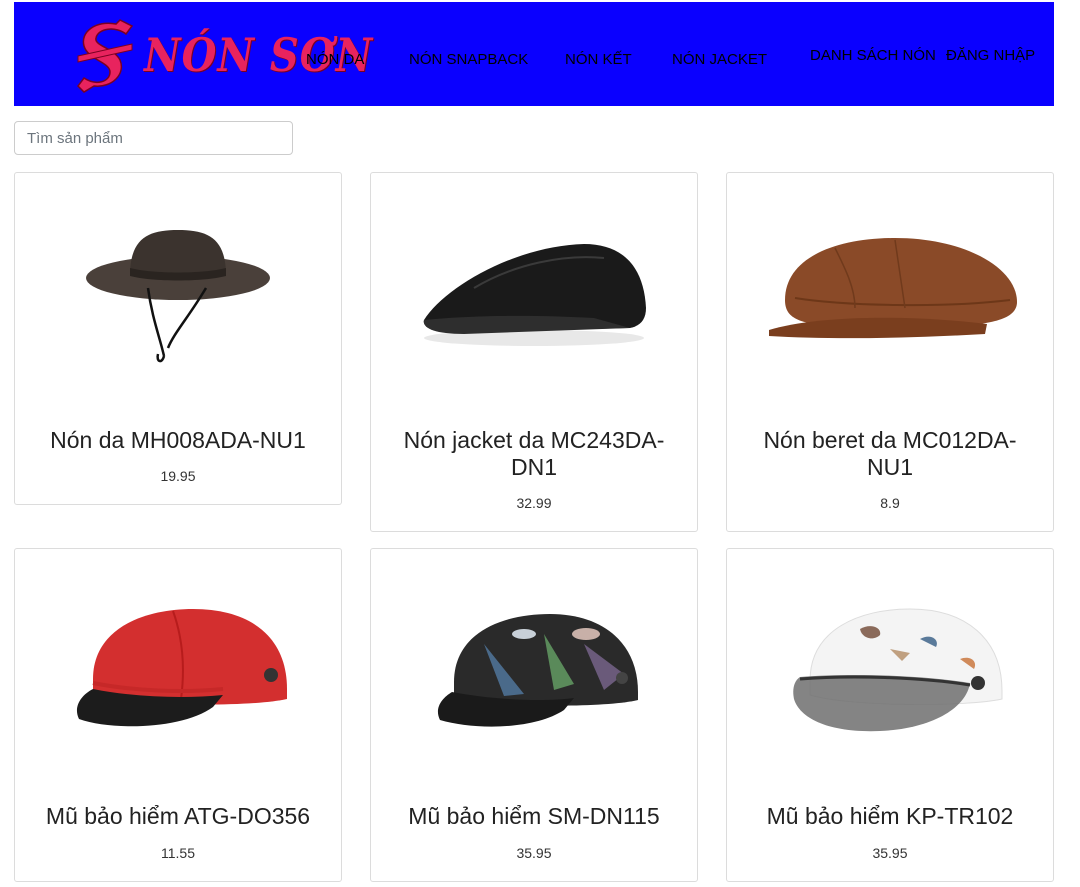 This screenshot has height=887, width=1080. What do you see at coordinates (890, 453) in the screenshot?
I see `product-name: Nón beret da MC012DA-NU1` at bounding box center [890, 453].